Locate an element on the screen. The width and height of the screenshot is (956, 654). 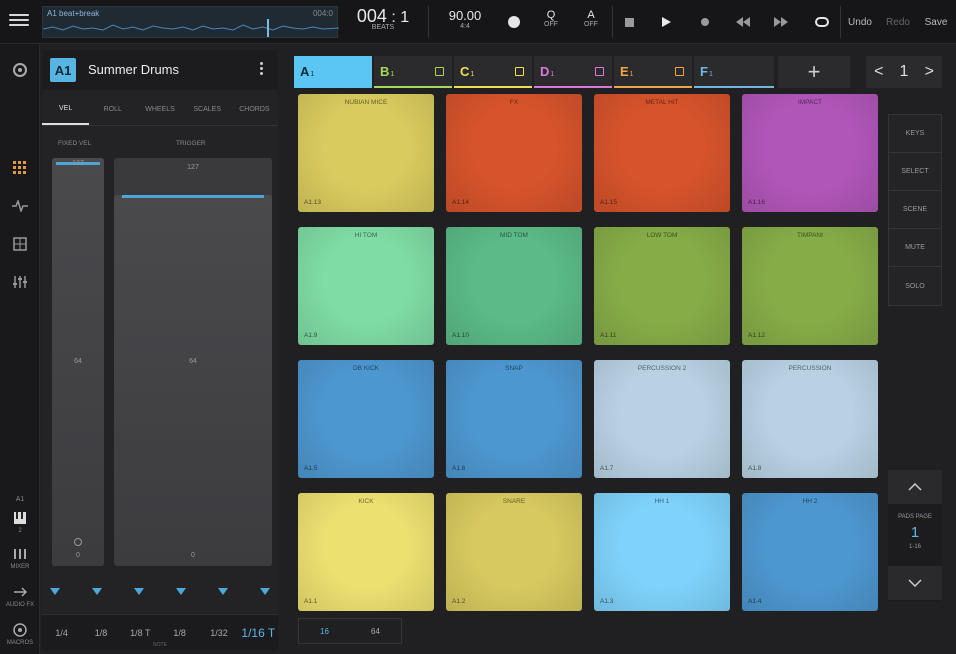
chevron-up-icon is located at coordinates (915, 487).